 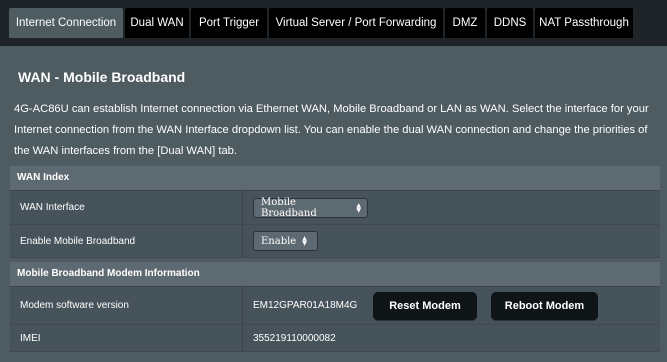 I want to click on row-enable-mobile-broadband: Enable Mobile Broadband Enable ▲ ▼, so click(x=335, y=241).